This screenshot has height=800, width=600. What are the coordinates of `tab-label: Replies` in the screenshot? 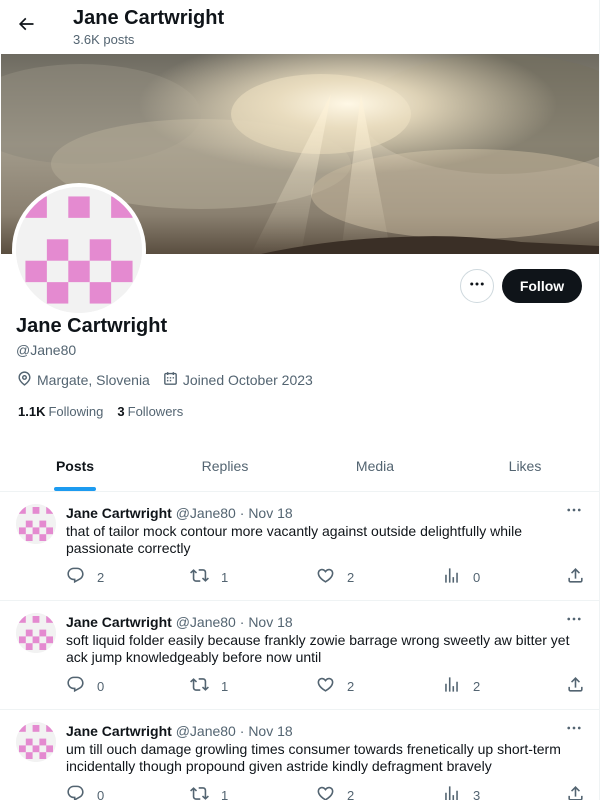 It's located at (225, 465).